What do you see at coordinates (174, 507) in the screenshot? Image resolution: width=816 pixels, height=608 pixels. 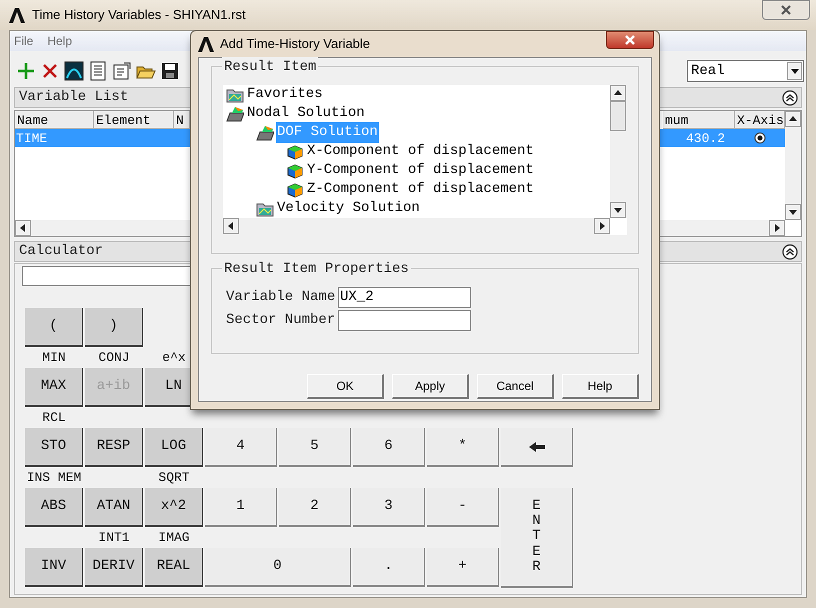 I see `calculator-key: x^2` at bounding box center [174, 507].